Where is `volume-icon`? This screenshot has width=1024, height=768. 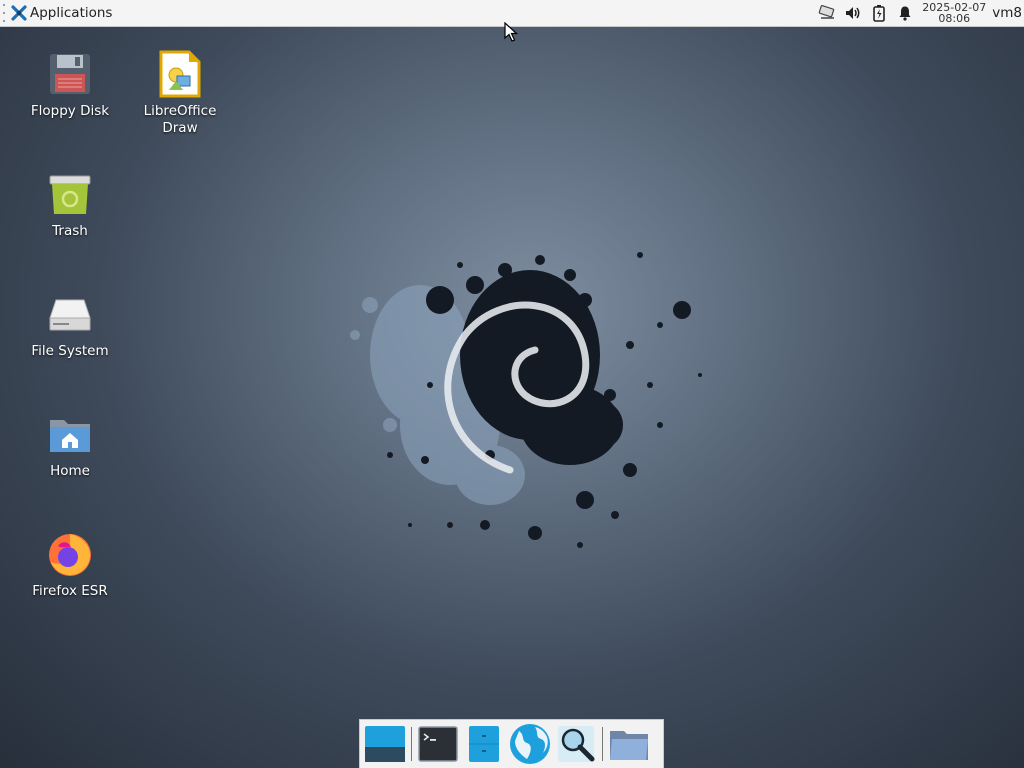
volume-icon is located at coordinates (853, 13).